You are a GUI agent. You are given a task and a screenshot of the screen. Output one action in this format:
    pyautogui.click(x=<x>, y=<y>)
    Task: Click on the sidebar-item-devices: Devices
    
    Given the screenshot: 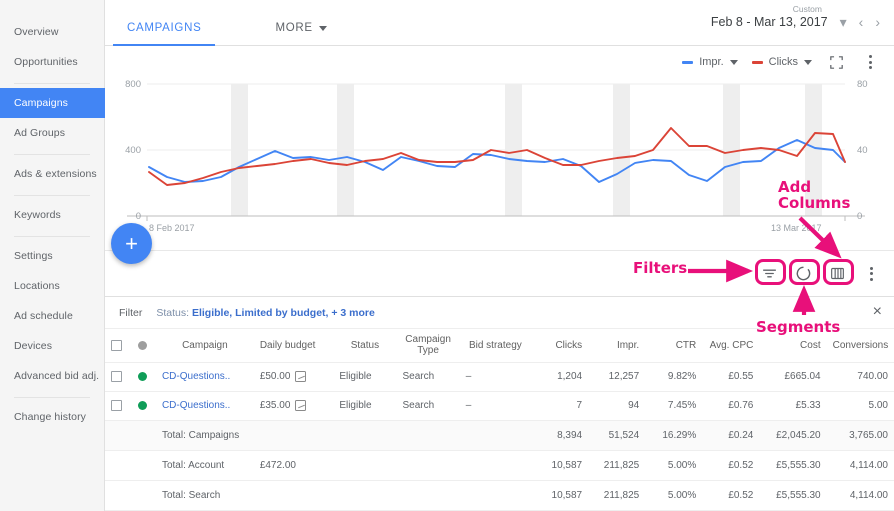 What is the action you would take?
    pyautogui.click(x=52, y=346)
    